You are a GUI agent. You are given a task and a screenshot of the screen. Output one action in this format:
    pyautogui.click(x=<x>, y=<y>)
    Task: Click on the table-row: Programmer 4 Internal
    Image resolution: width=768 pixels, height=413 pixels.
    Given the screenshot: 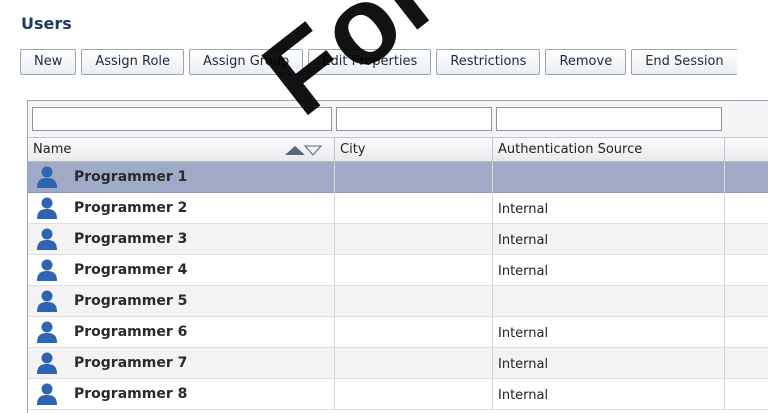 What is the action you would take?
    pyautogui.click(x=398, y=270)
    